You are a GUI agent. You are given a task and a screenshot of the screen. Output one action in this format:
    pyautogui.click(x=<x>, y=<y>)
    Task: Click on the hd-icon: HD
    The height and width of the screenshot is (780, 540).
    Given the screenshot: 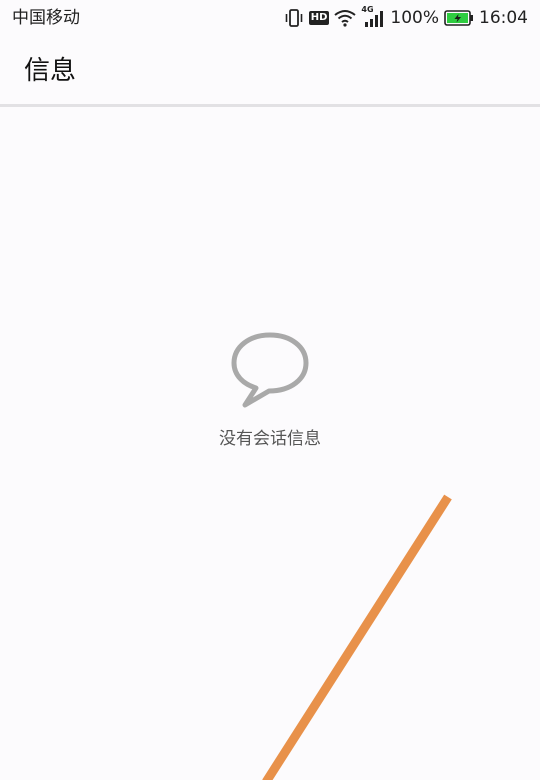 What is the action you would take?
    pyautogui.click(x=319, y=18)
    